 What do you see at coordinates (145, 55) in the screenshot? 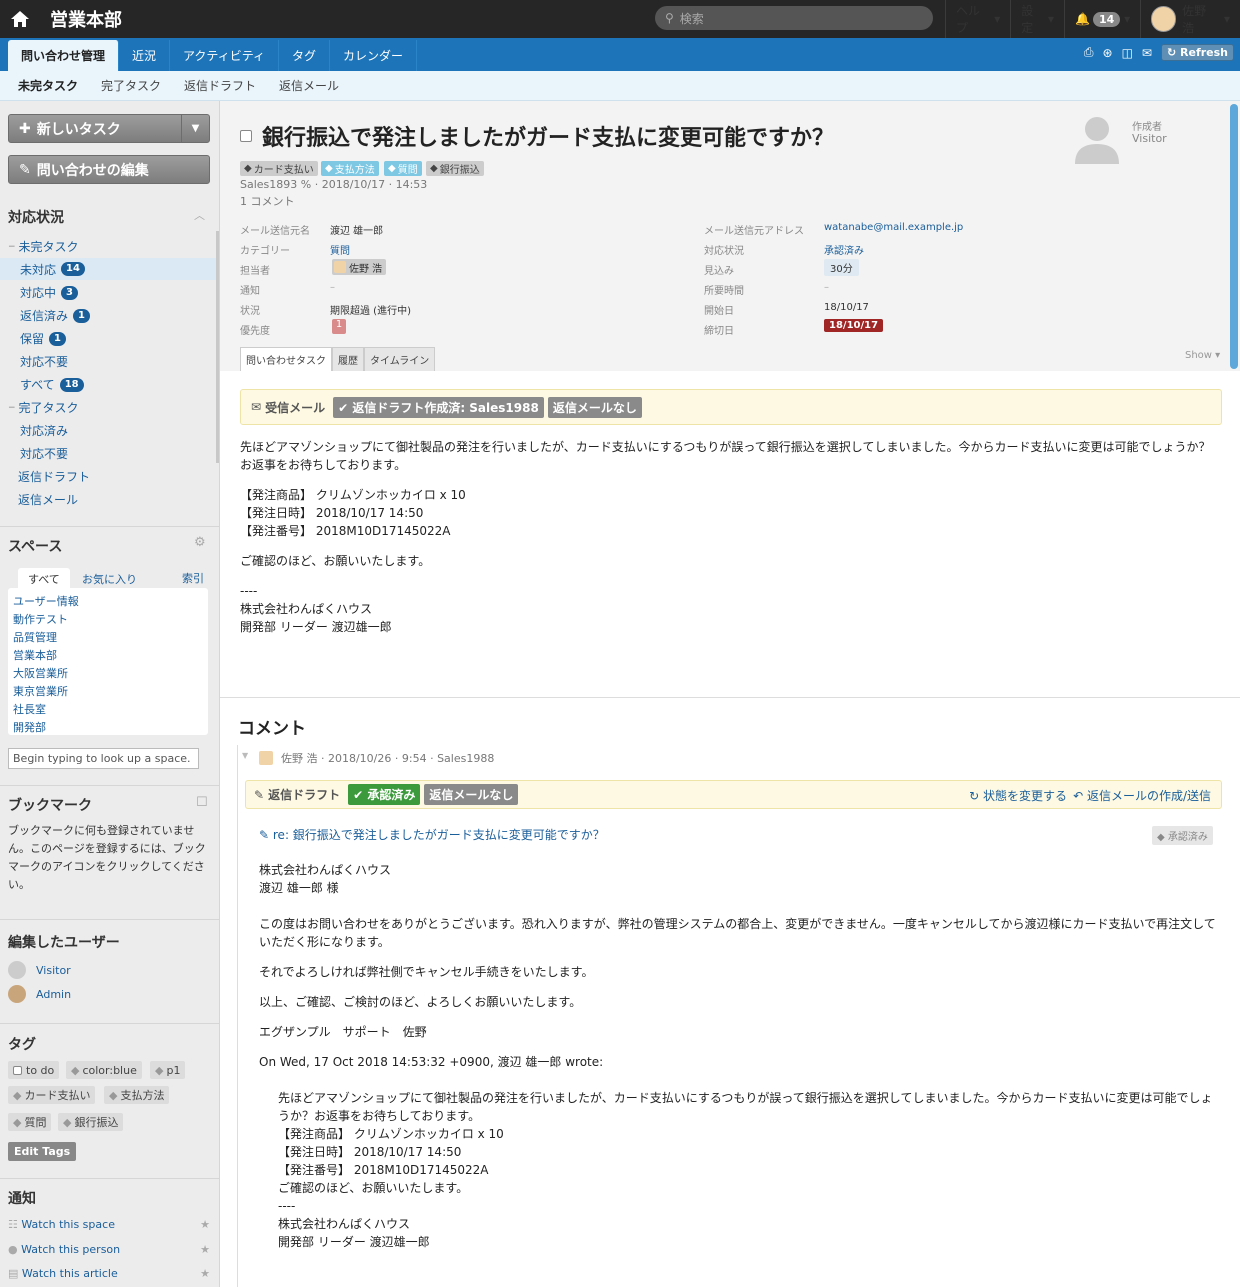
I see `tab-recent: 近況` at bounding box center [145, 55].